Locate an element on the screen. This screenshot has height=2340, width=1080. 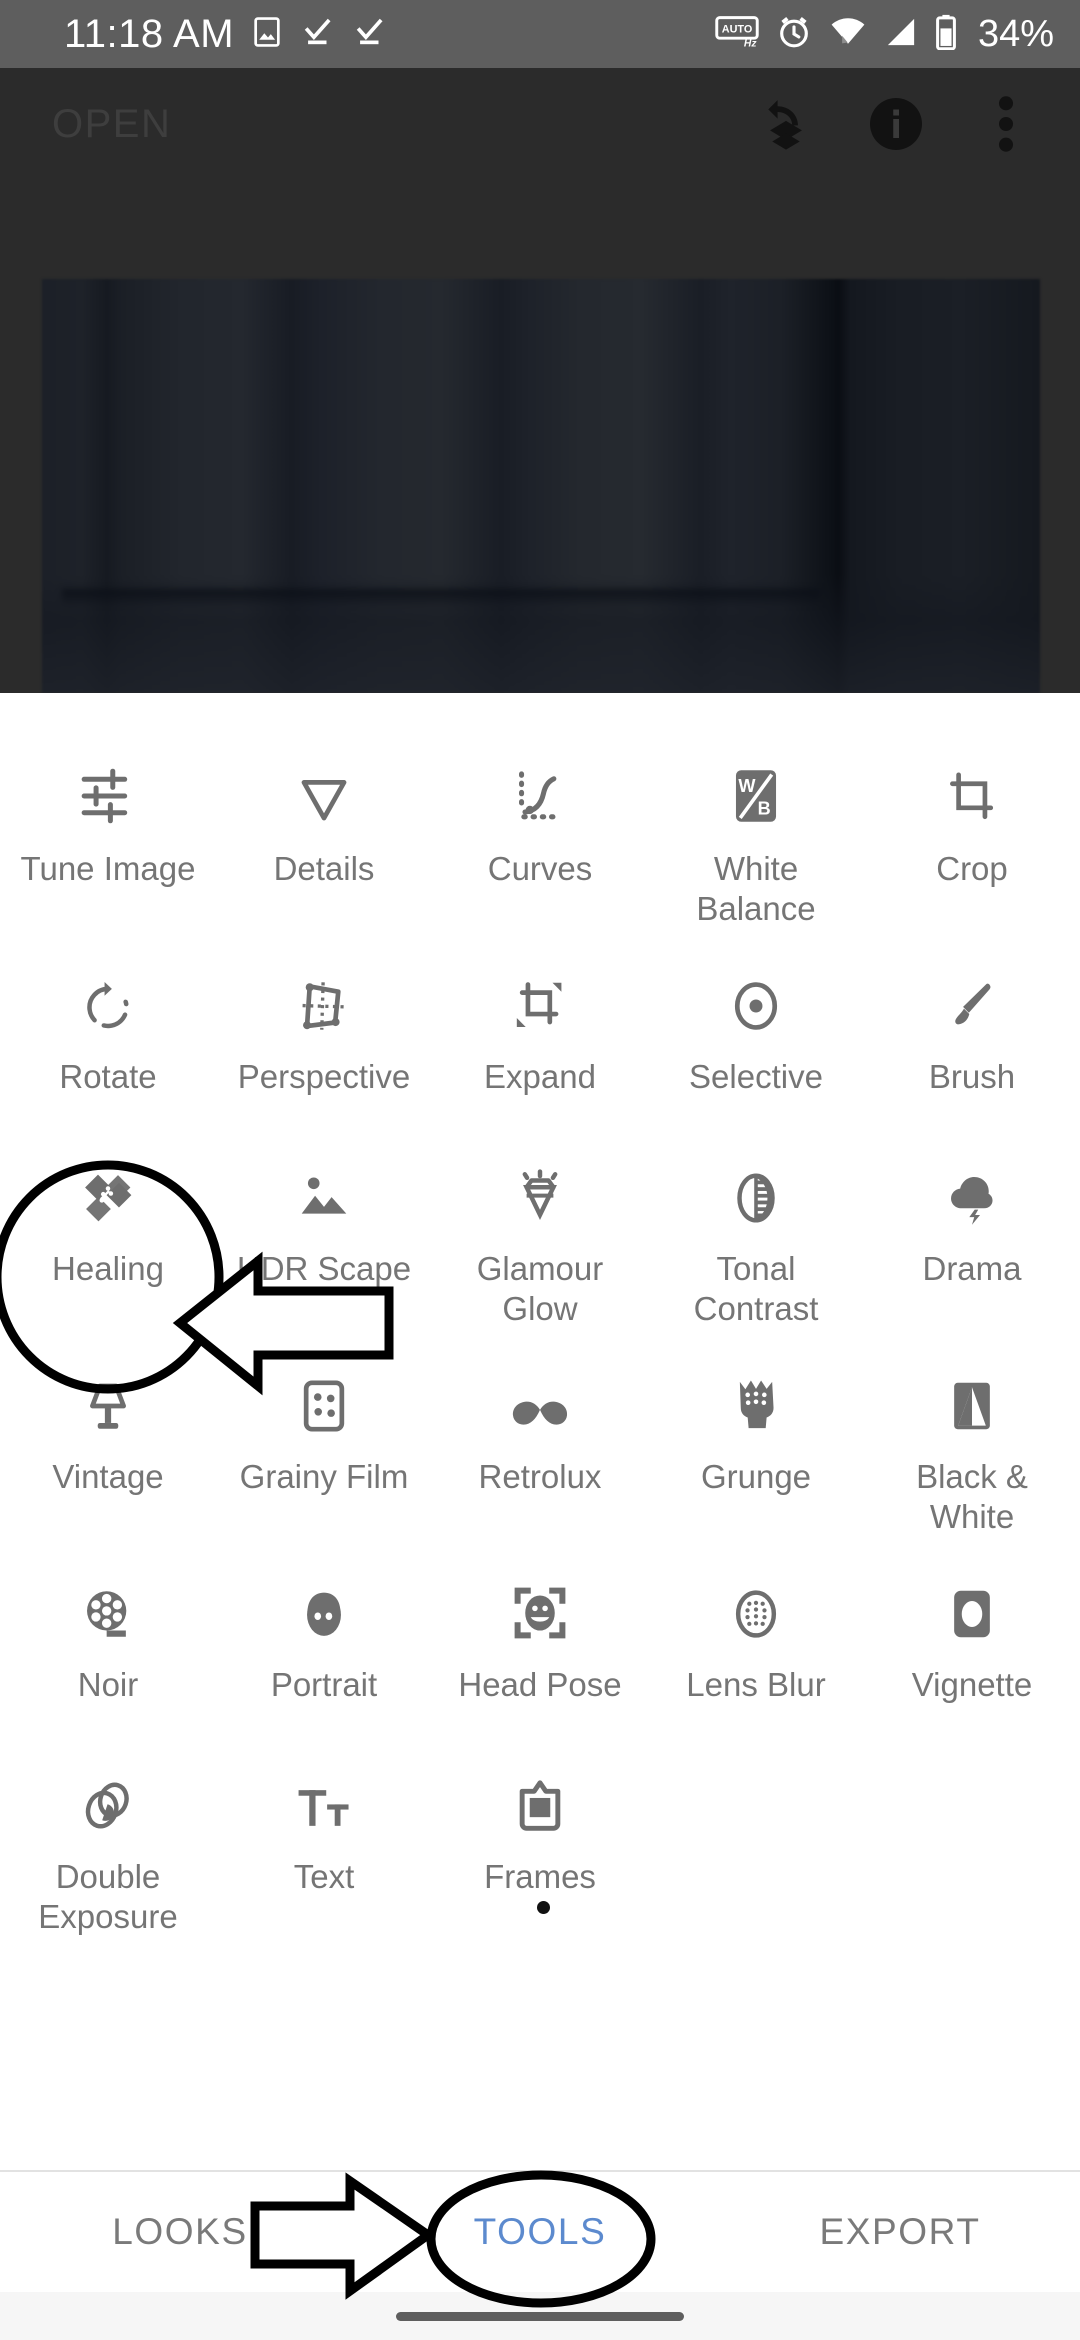
status-bar: 11:18 AM AUTO Hz 34% is located at coordinates (540, 34).